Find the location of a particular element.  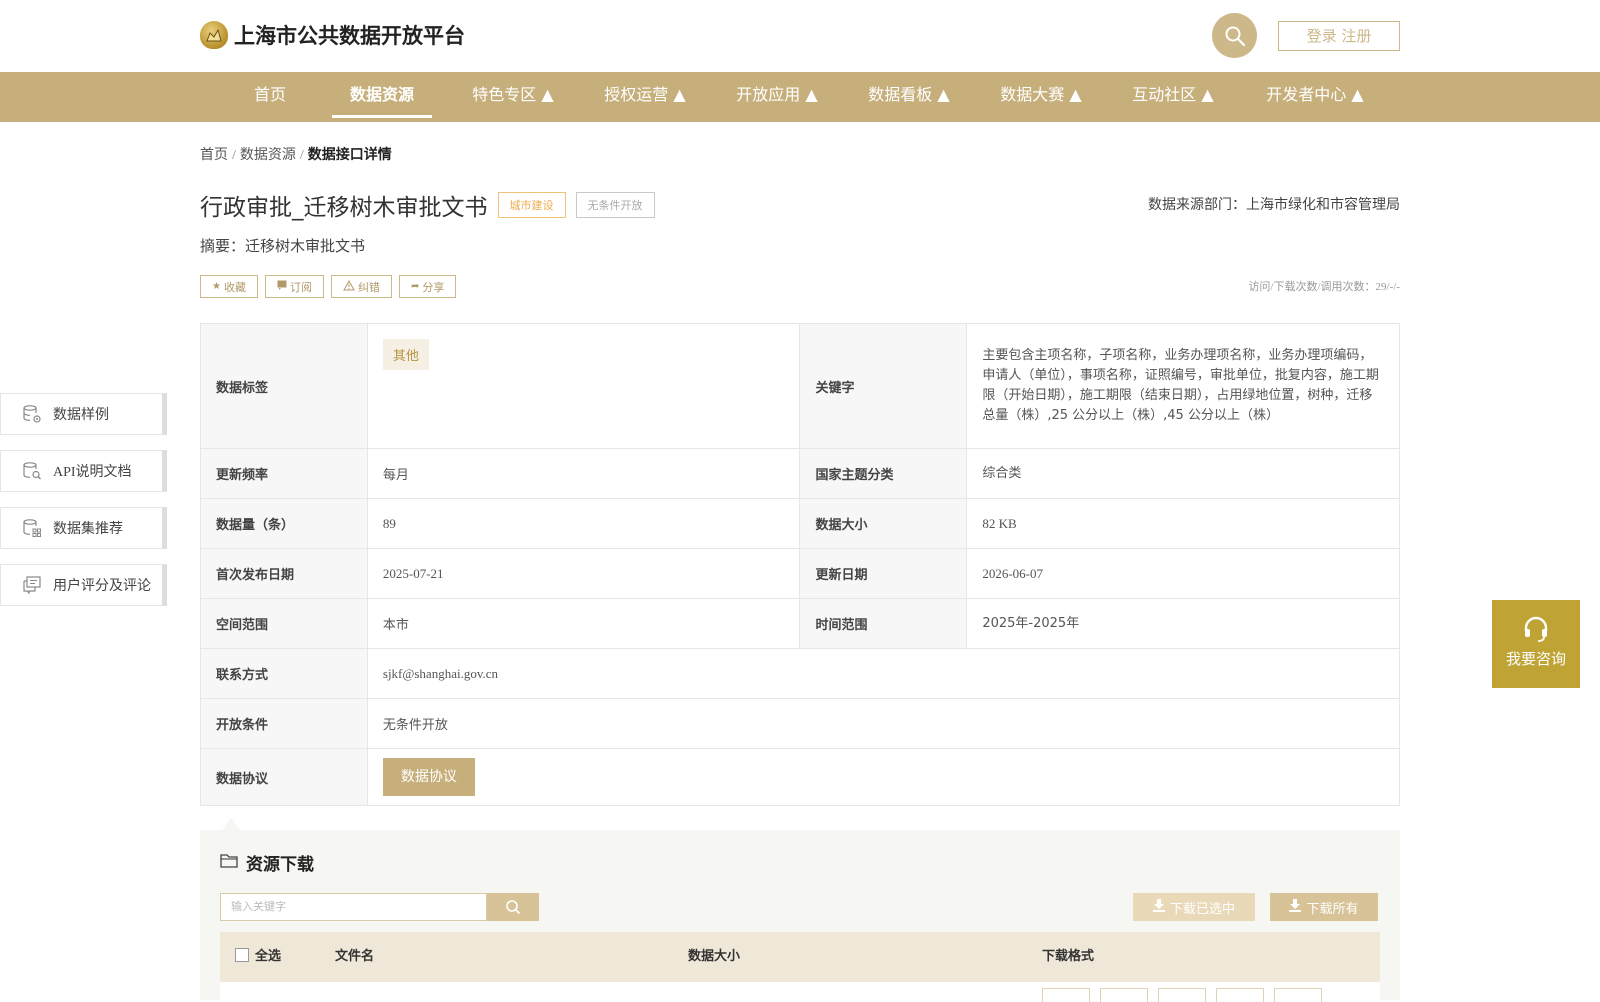

folder-icon is located at coordinates (229, 862).